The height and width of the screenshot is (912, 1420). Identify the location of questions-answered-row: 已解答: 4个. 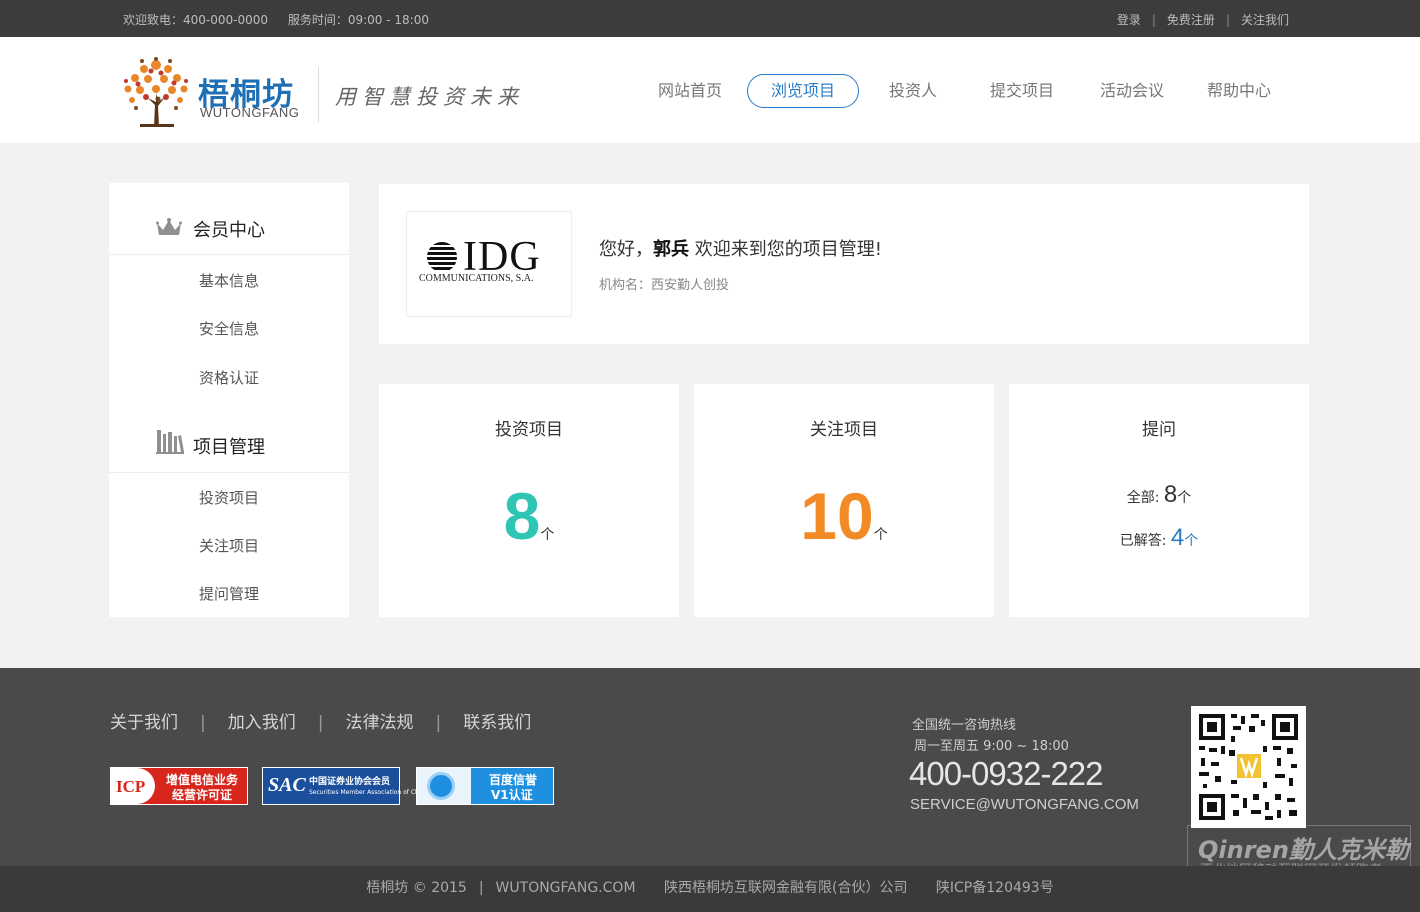
(1159, 538).